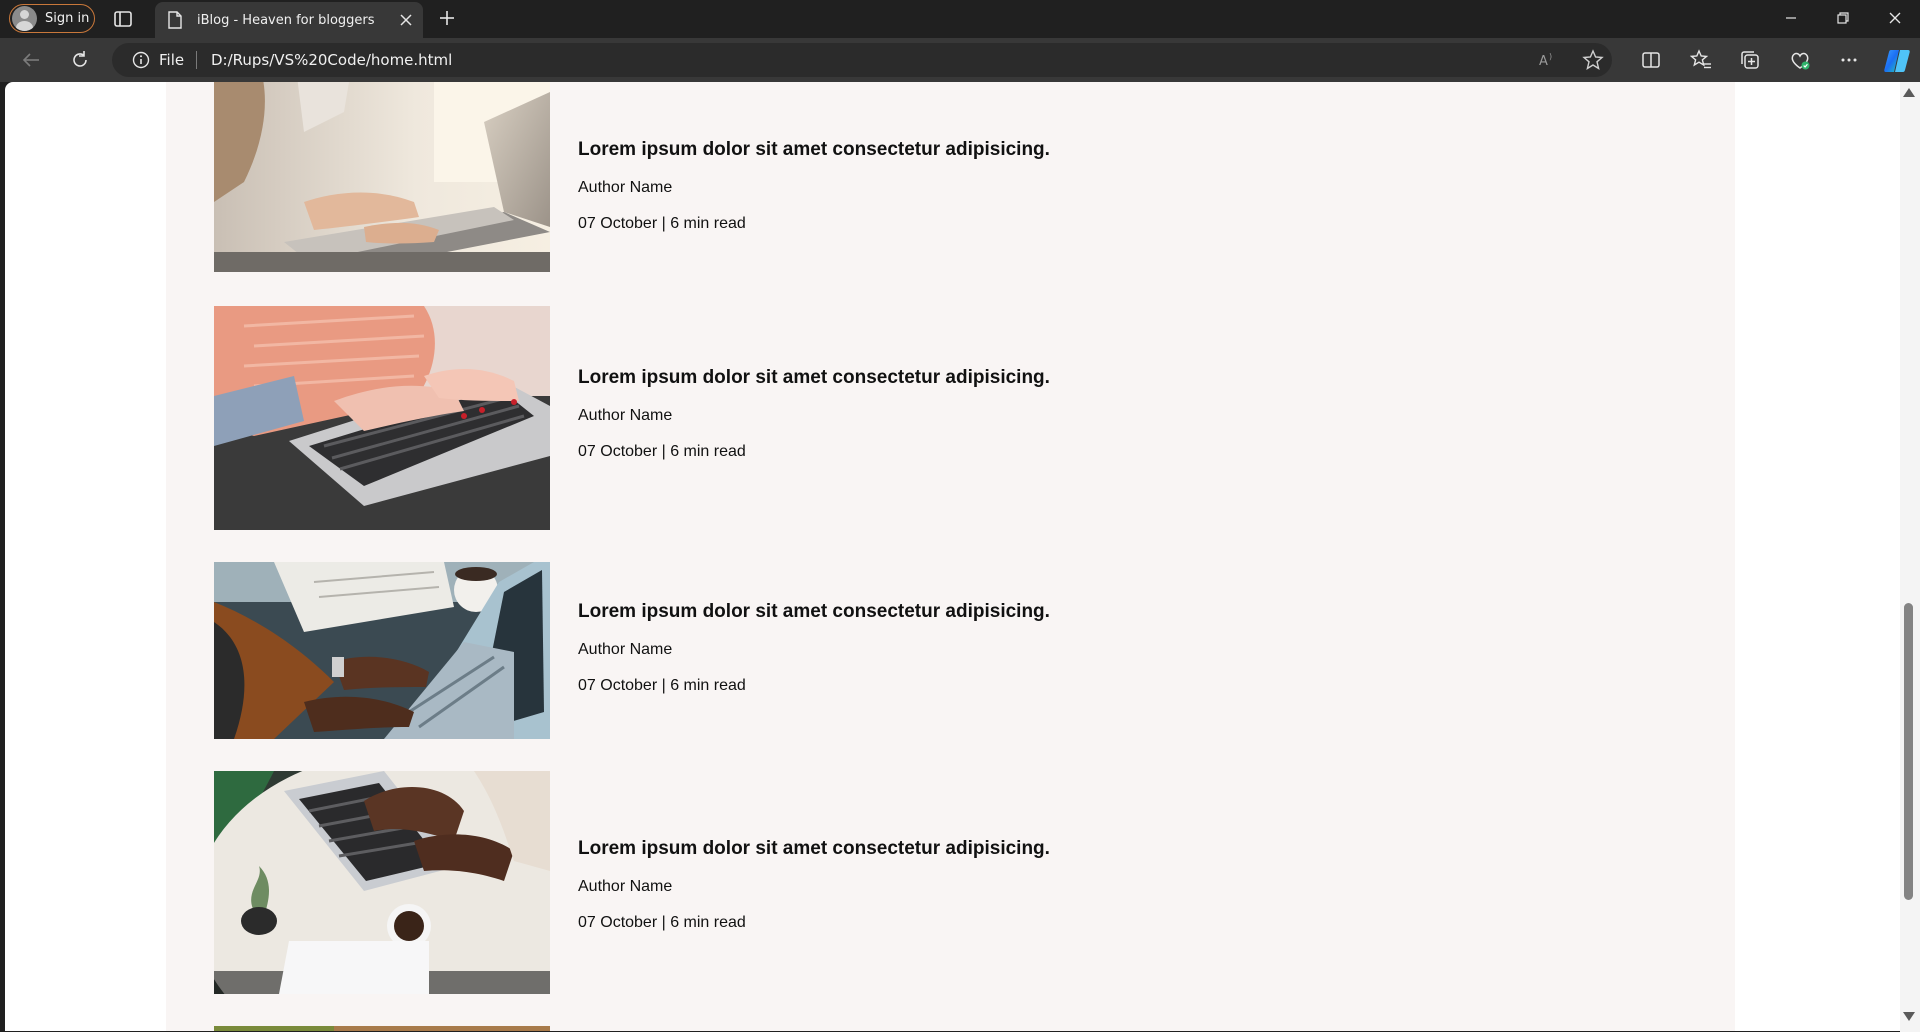 Image resolution: width=1920 pixels, height=1032 pixels. What do you see at coordinates (1651, 60) in the screenshot?
I see `split-screen-icon` at bounding box center [1651, 60].